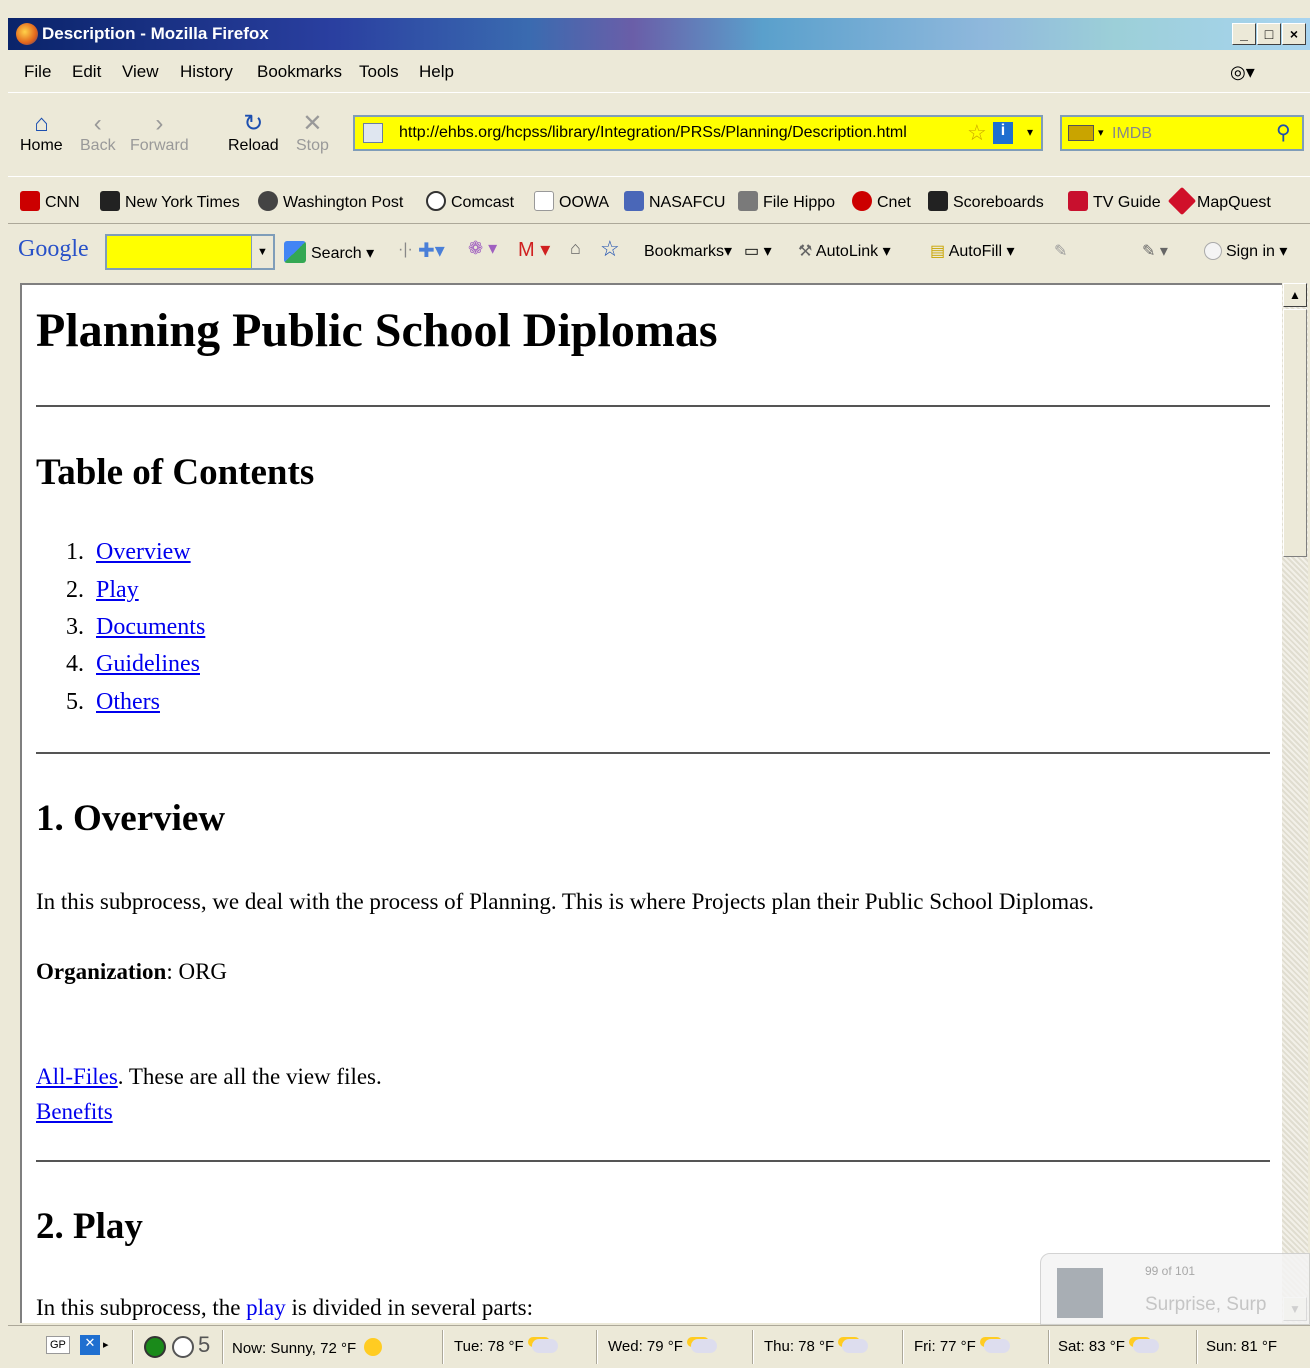  Describe the element at coordinates (1269, 34) in the screenshot. I see `maximize-button: □` at that location.